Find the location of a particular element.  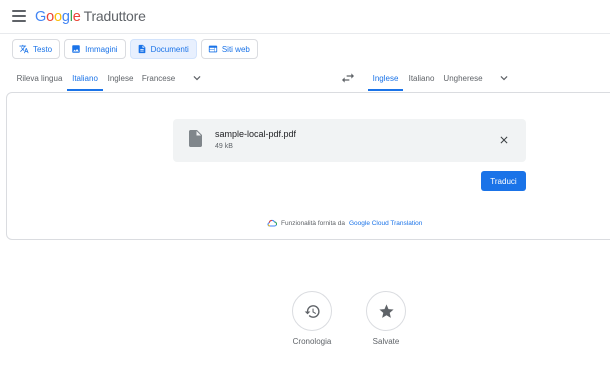

logo-letter: g is located at coordinates (65, 17).